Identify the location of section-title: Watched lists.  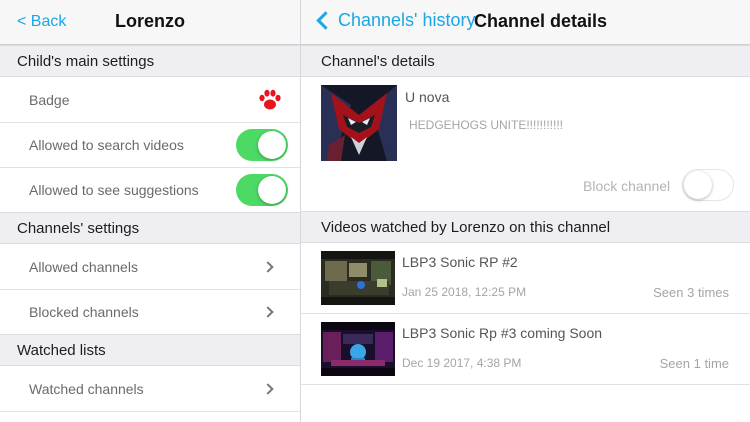
(61, 350).